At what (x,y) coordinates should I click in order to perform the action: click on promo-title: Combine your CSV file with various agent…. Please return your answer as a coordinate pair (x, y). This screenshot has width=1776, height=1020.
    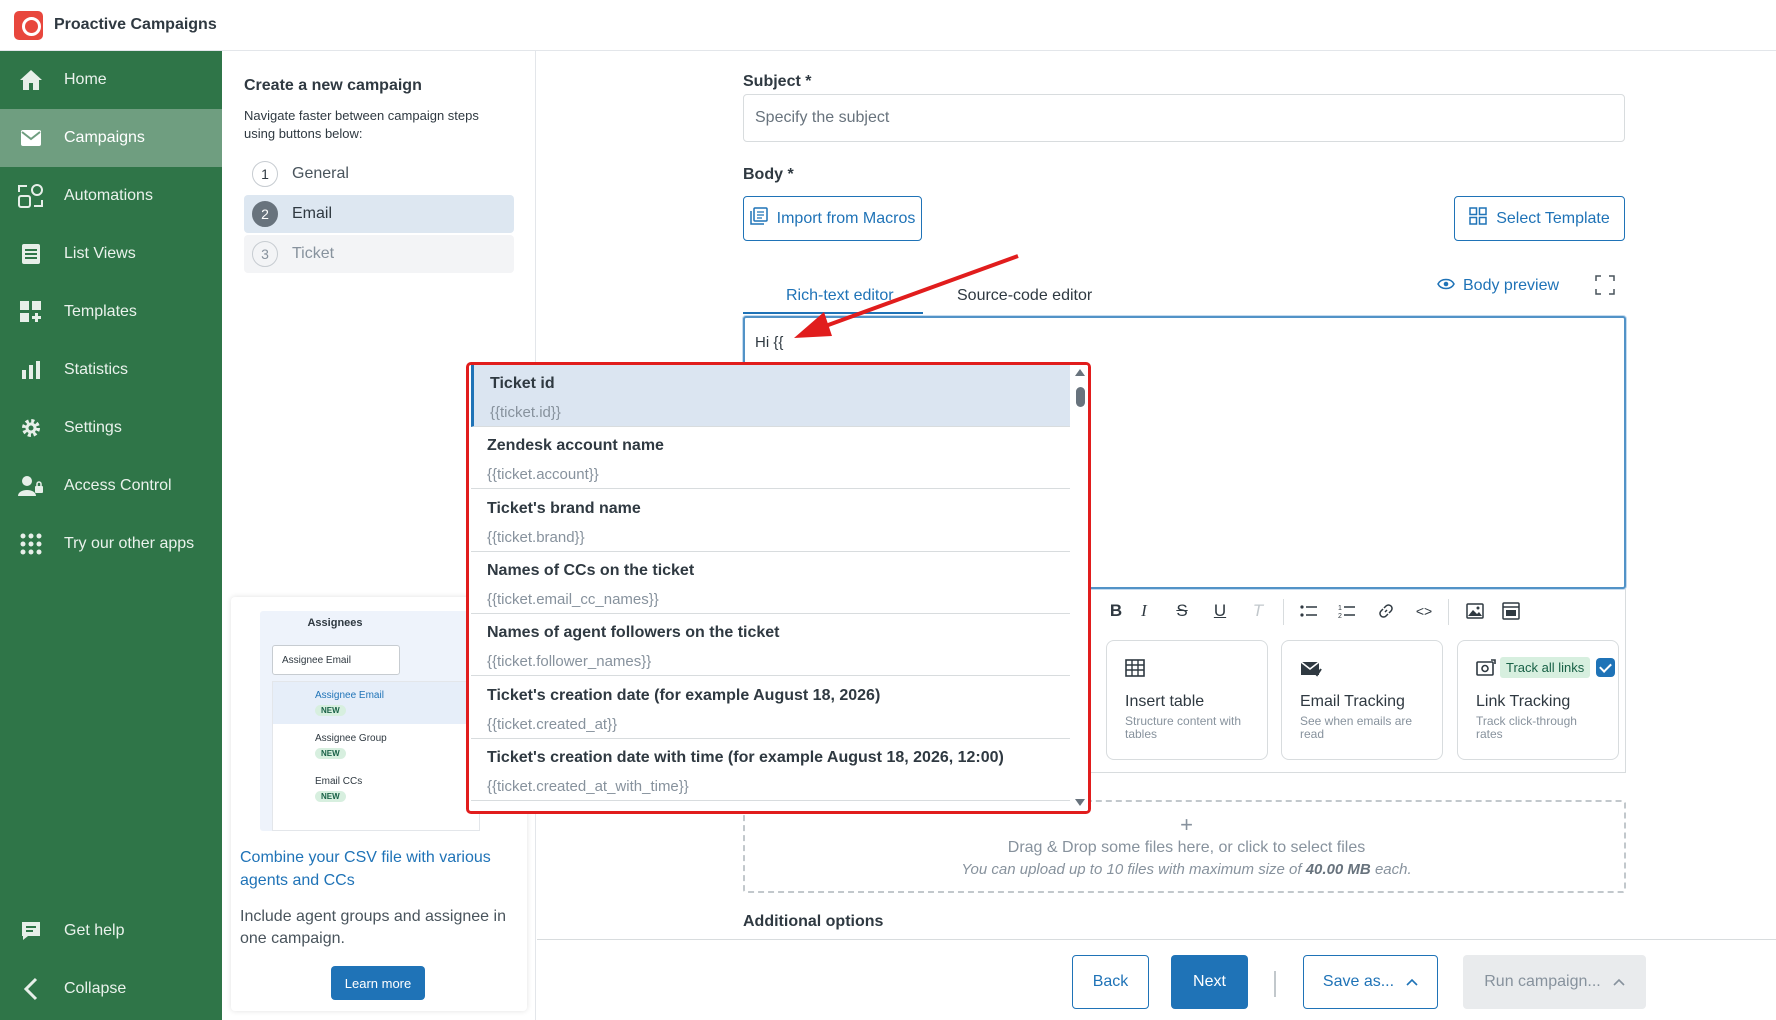
    Looking at the image, I should click on (365, 869).